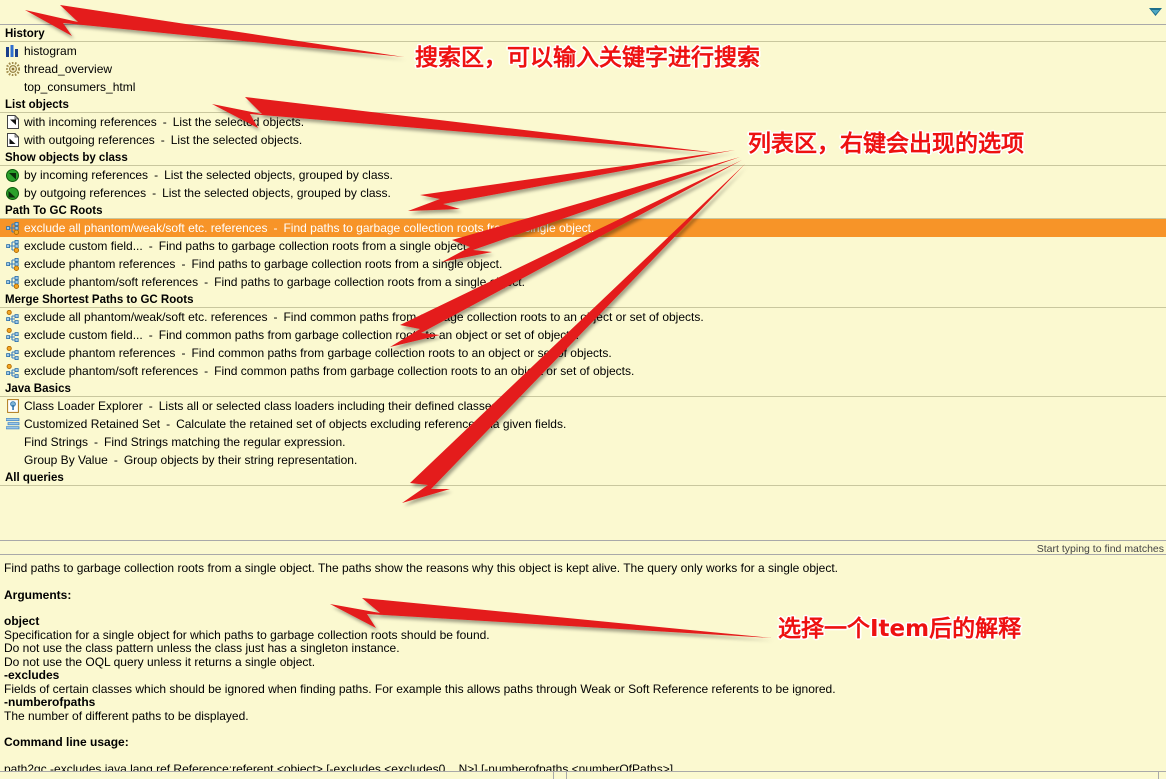 The height and width of the screenshot is (779, 1166). What do you see at coordinates (583, 210) in the screenshot?
I see `group-header: Path To GC Roots` at bounding box center [583, 210].